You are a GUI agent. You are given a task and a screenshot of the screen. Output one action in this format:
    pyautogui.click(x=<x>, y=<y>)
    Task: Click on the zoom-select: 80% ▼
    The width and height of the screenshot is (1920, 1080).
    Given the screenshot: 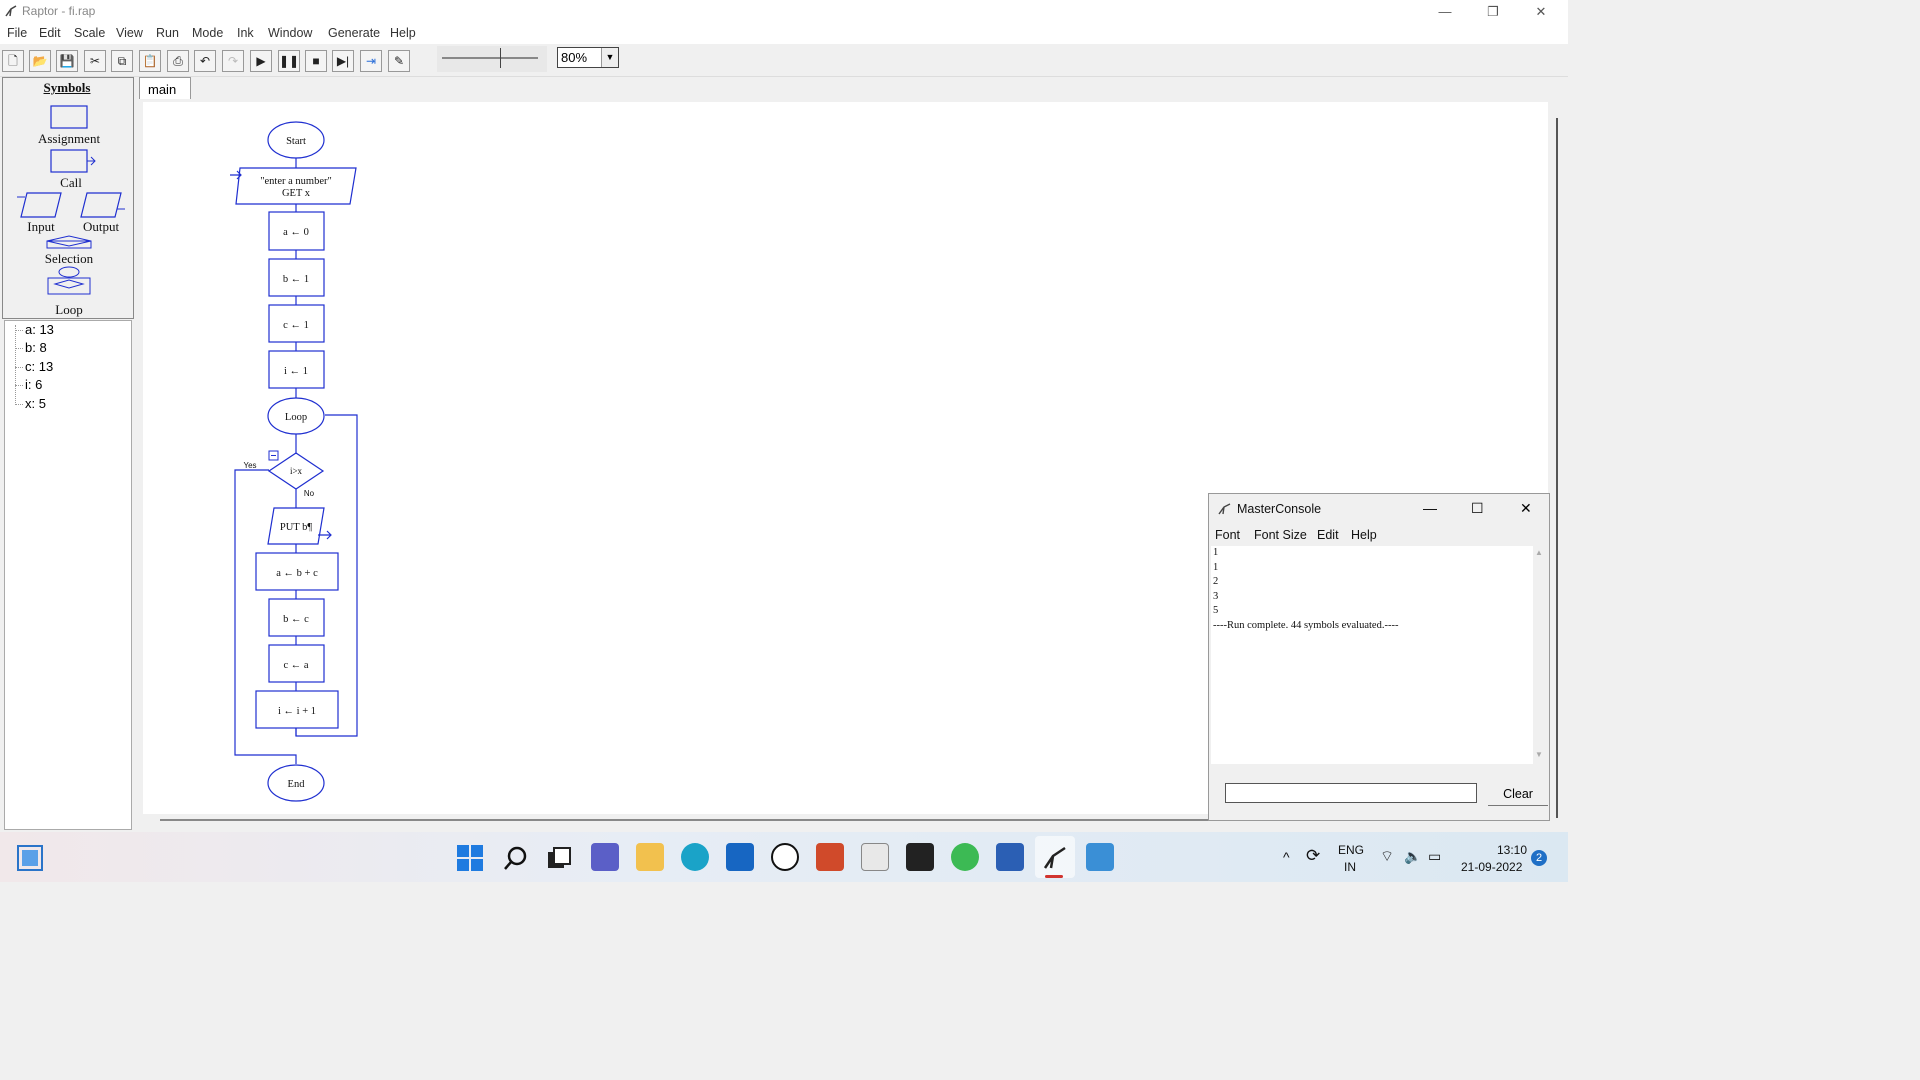 What is the action you would take?
    pyautogui.click(x=588, y=57)
    